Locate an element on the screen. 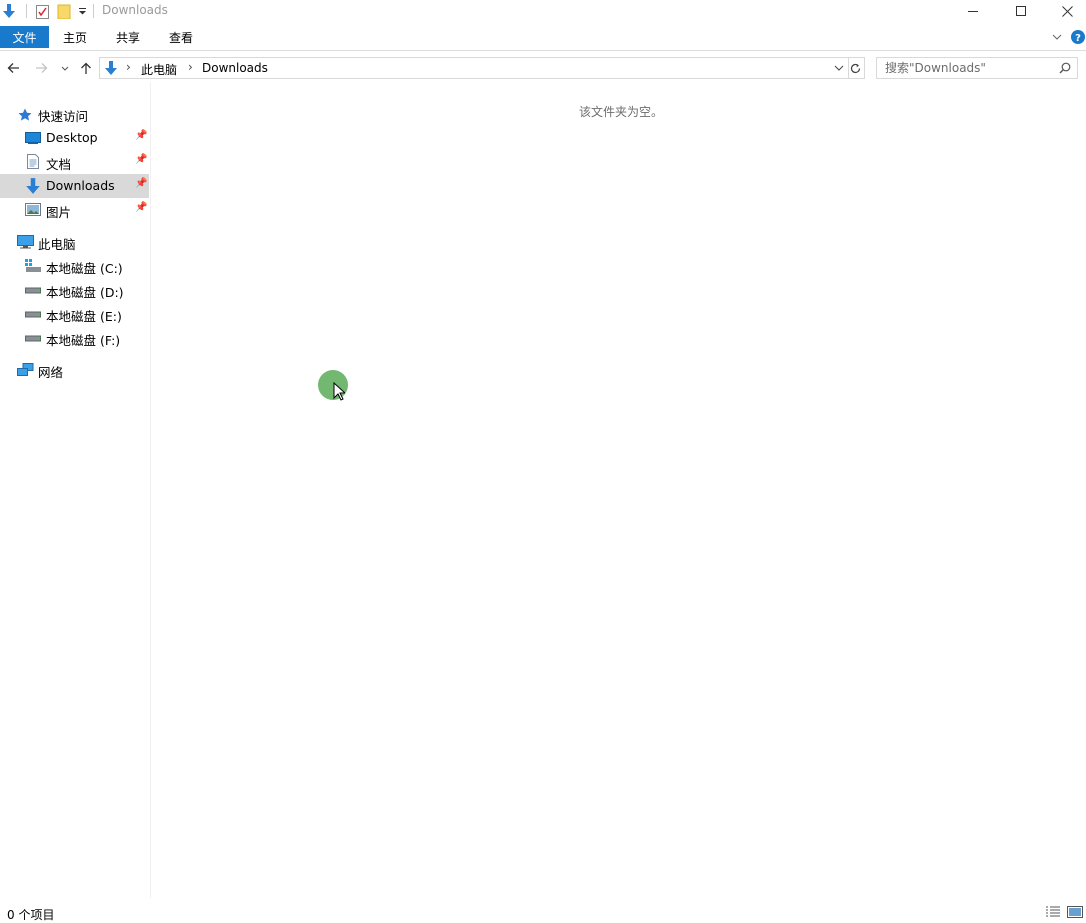  arrow-up-icon is located at coordinates (86, 68).